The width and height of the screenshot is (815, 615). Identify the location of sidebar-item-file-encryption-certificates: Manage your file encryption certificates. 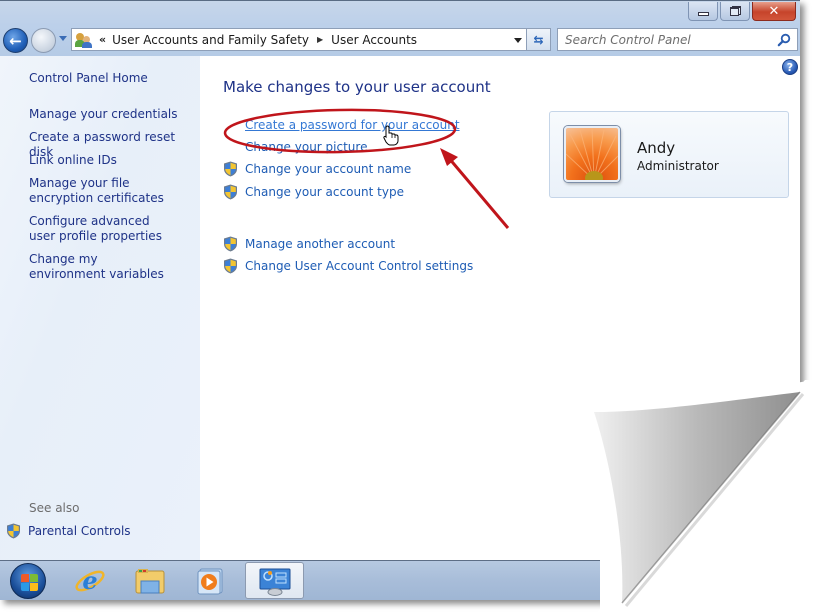
(109, 191).